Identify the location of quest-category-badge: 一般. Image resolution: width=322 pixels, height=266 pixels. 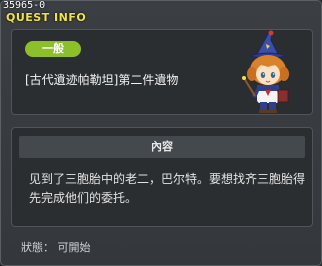
(53, 49).